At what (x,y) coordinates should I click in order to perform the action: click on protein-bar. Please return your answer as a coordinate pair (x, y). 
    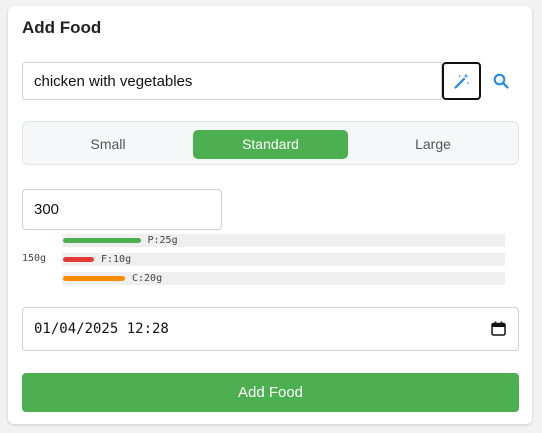
    Looking at the image, I should click on (102, 240).